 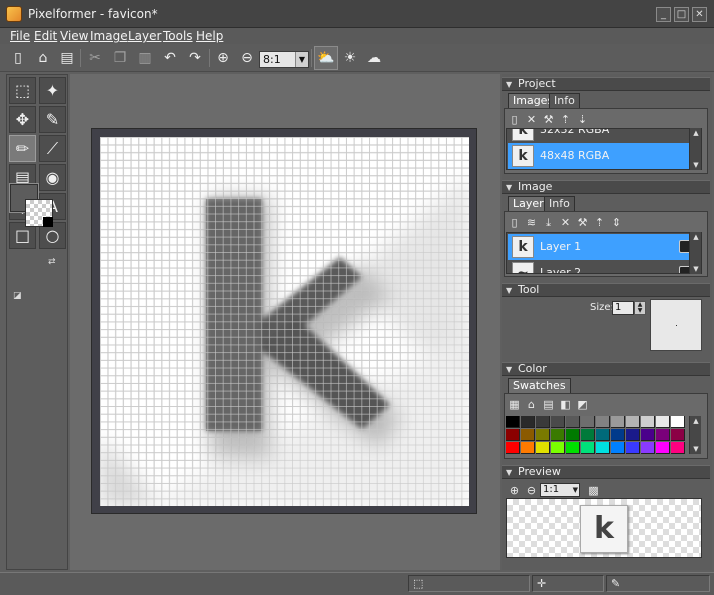 I want to click on magic-wand-tool: ✦, so click(x=52, y=90).